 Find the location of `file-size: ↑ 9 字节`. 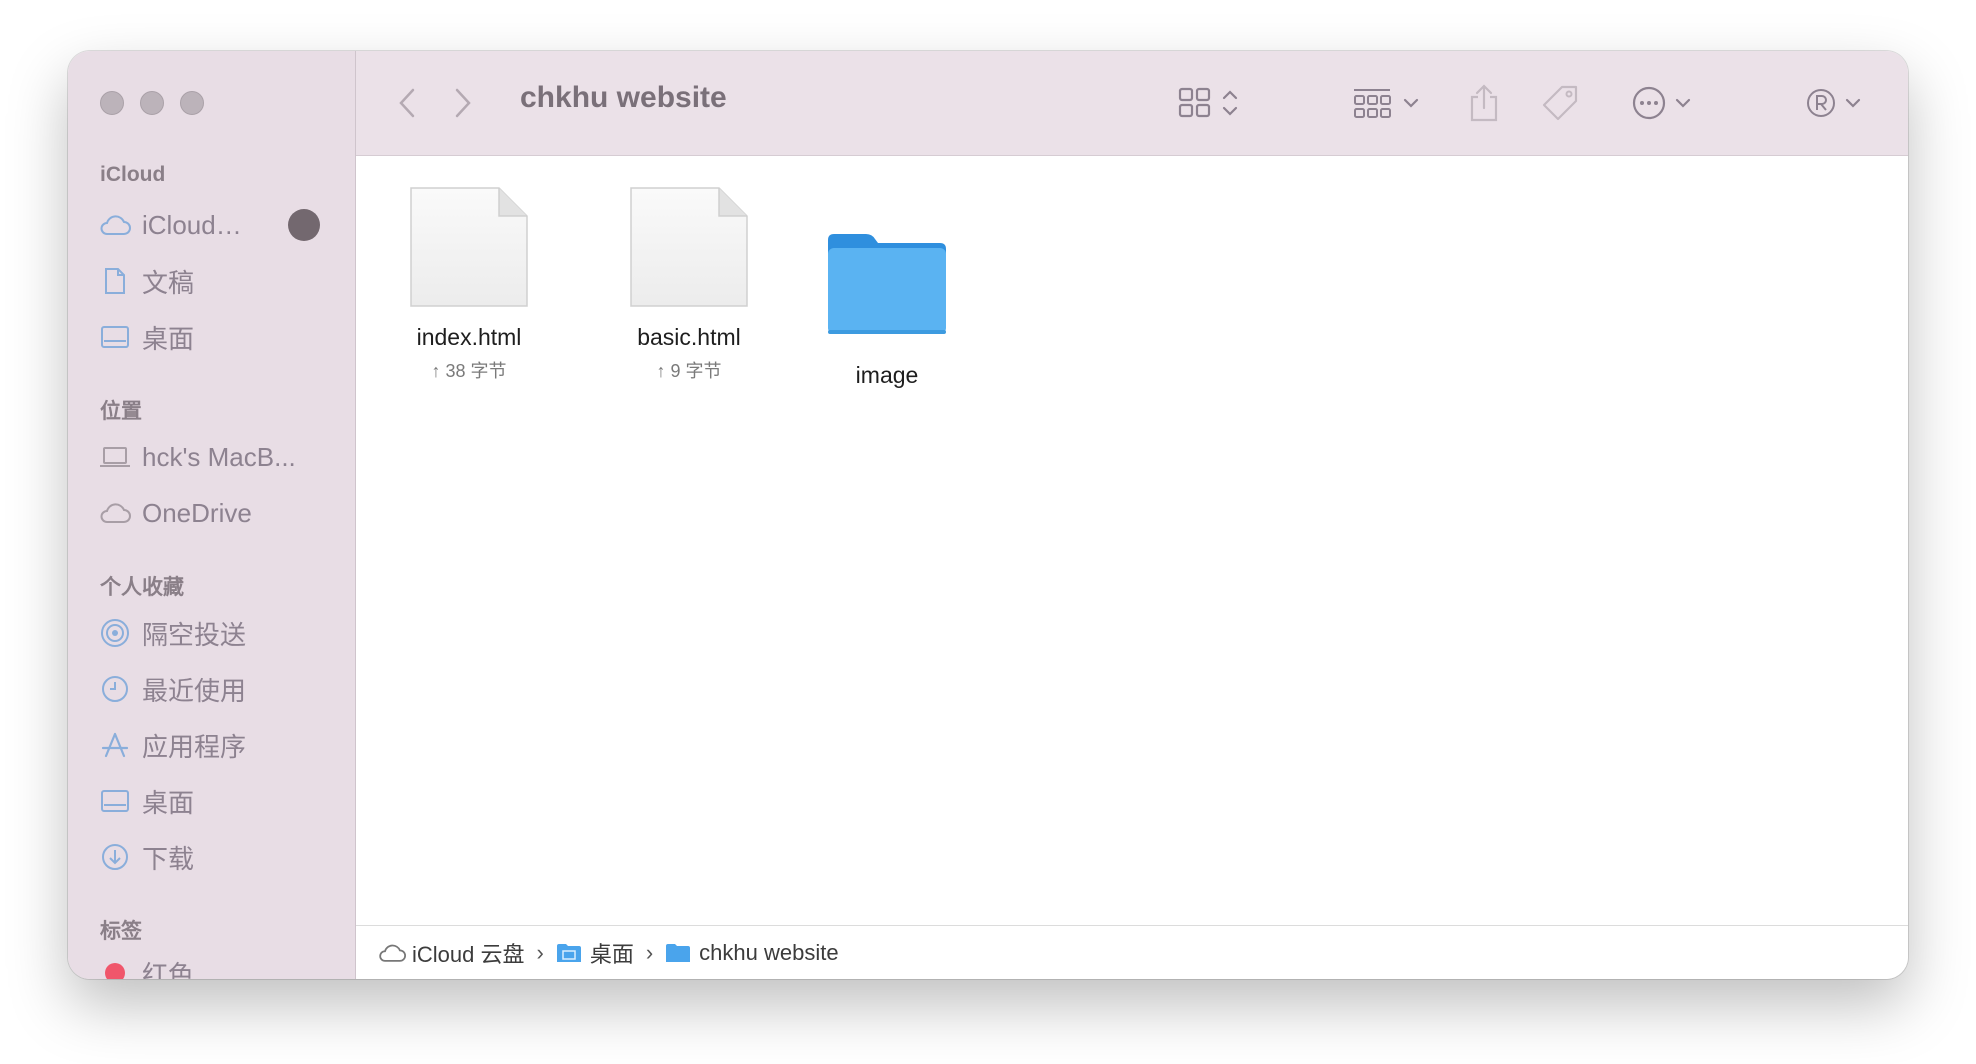

file-size: ↑ 9 字节 is located at coordinates (689, 371).